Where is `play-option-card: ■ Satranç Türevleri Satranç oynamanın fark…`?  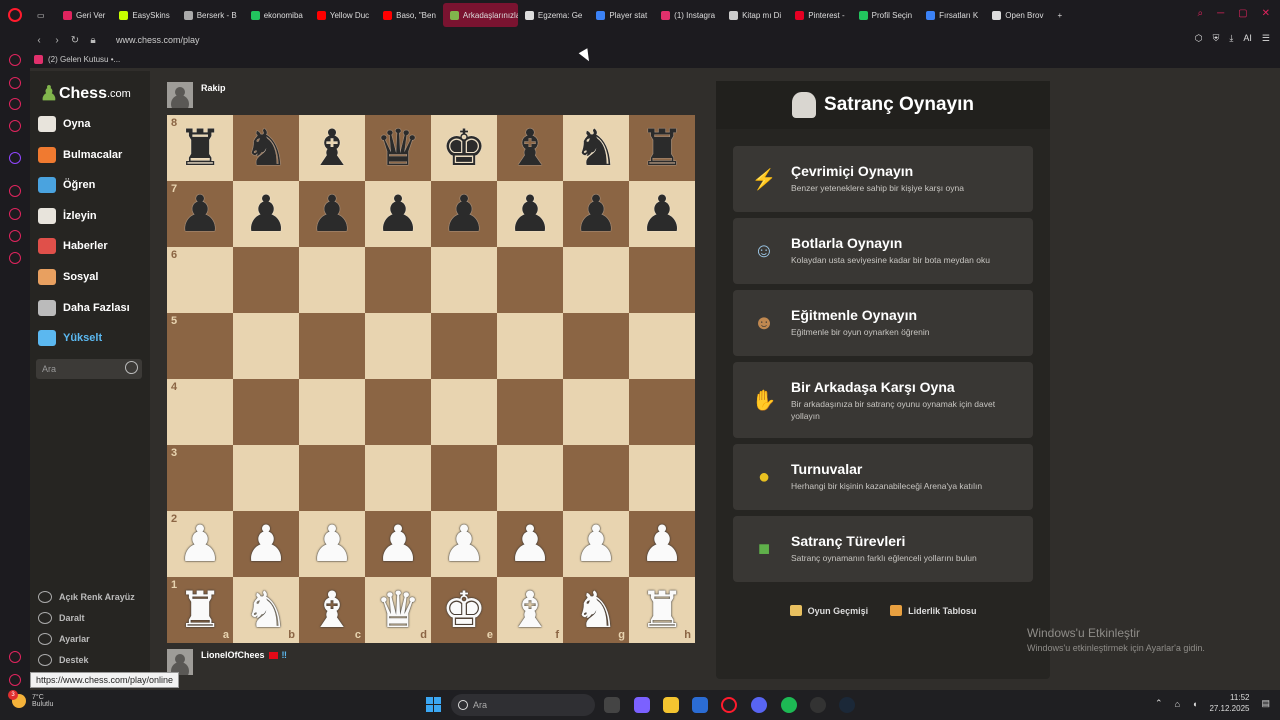 play-option-card: ■ Satranç Türevleri Satranç oynamanın fark… is located at coordinates (883, 549).